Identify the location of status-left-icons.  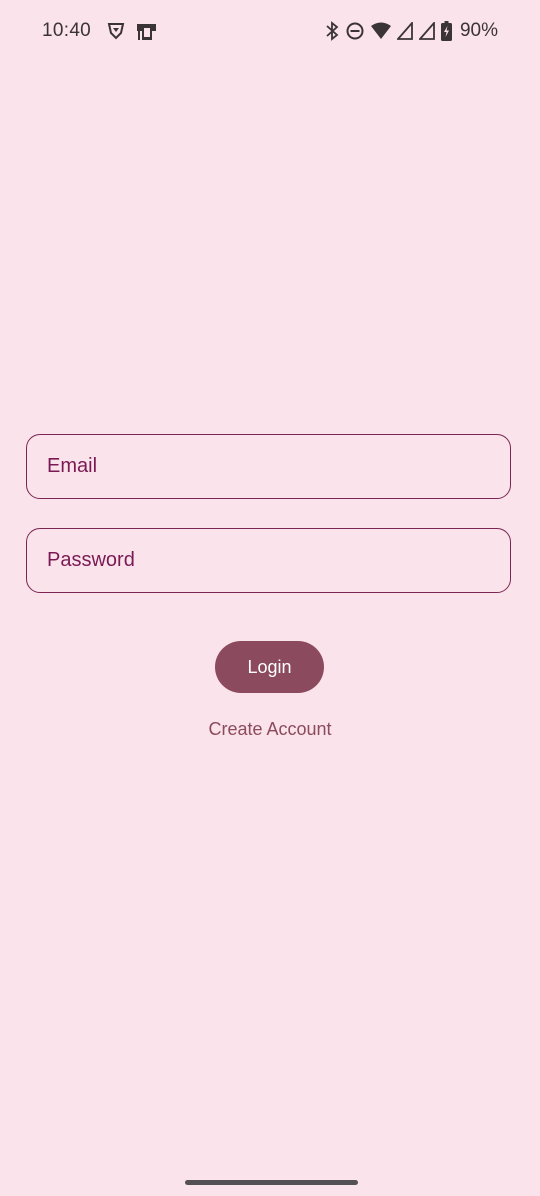
(132, 33).